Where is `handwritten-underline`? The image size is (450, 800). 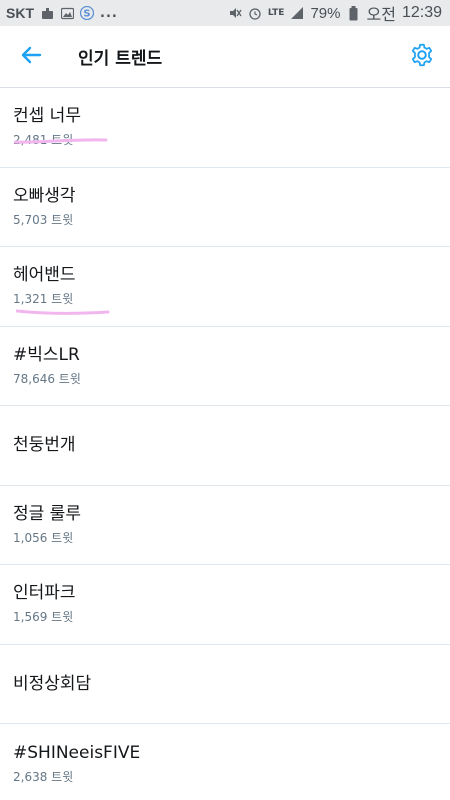 handwritten-underline is located at coordinates (63, 312).